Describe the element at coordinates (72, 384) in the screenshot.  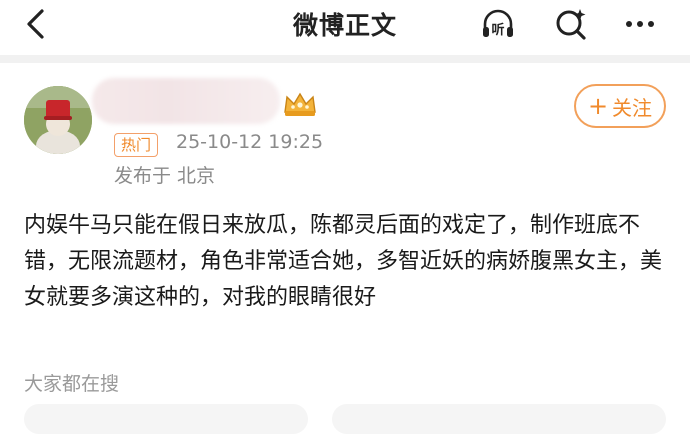
I see `trending-search-label: 大家都在搜` at that location.